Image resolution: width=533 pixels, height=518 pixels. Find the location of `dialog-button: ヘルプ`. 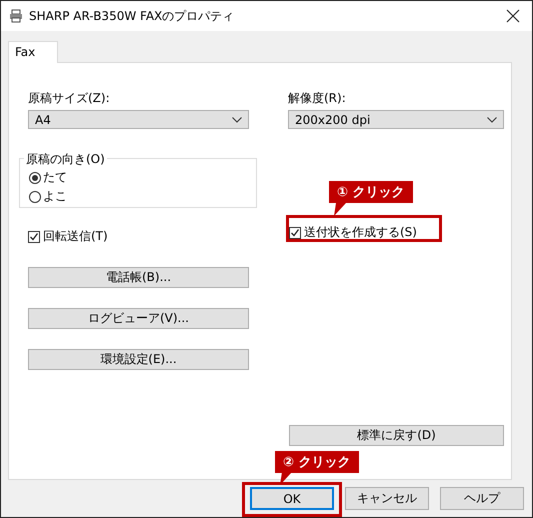

dialog-button: ヘルプ is located at coordinates (482, 498).